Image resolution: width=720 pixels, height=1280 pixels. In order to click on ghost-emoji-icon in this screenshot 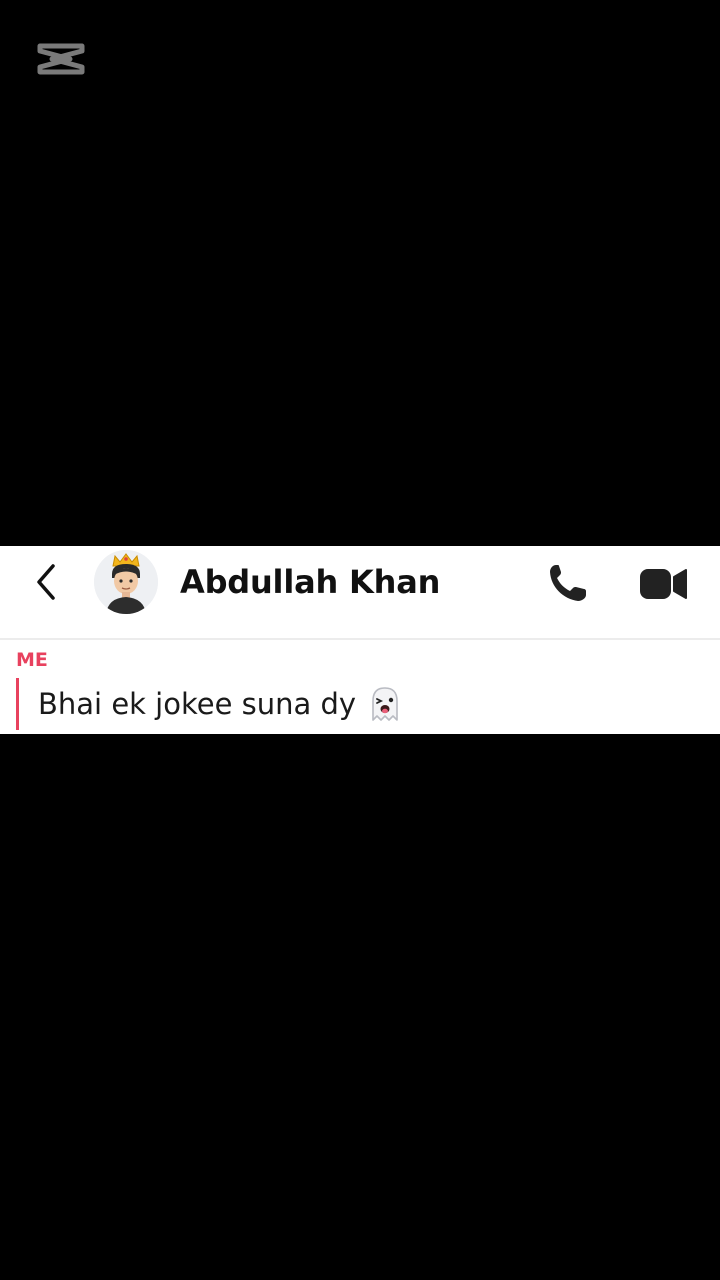, I will do `click(385, 704)`.